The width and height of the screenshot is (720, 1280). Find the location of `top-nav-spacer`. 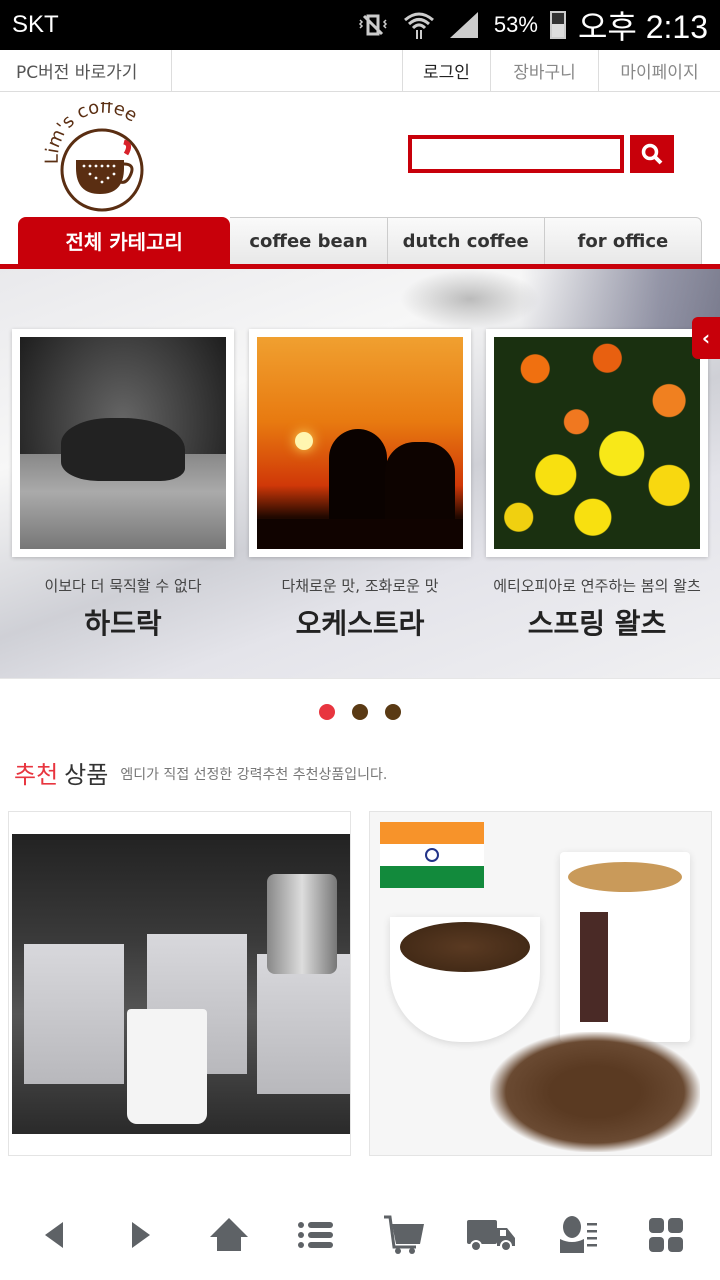

top-nav-spacer is located at coordinates (287, 70).